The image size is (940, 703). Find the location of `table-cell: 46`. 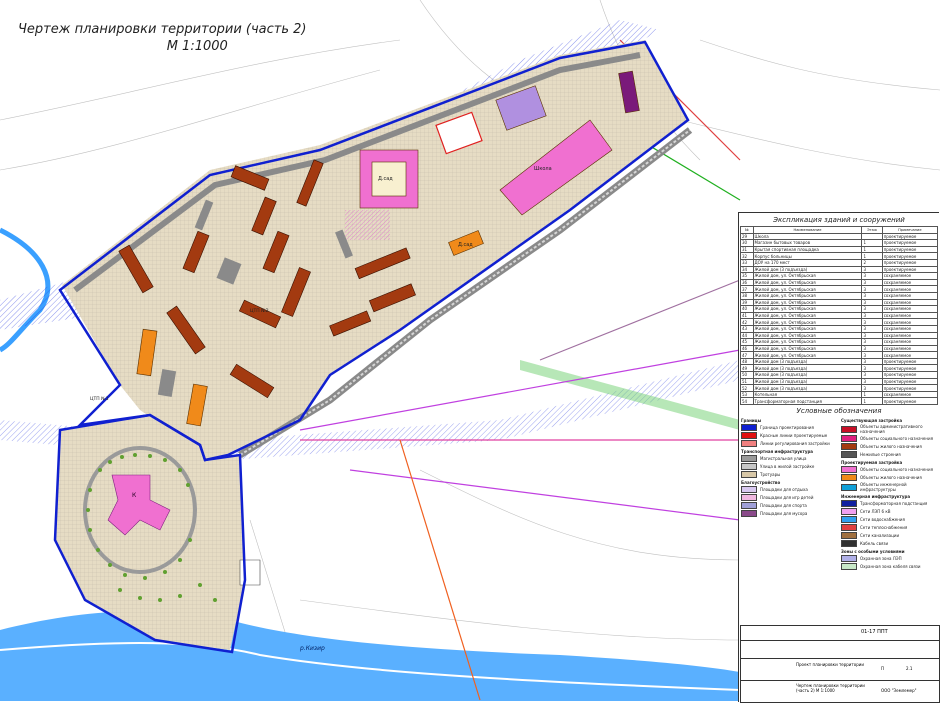

table-cell: 46 is located at coordinates (747, 348).